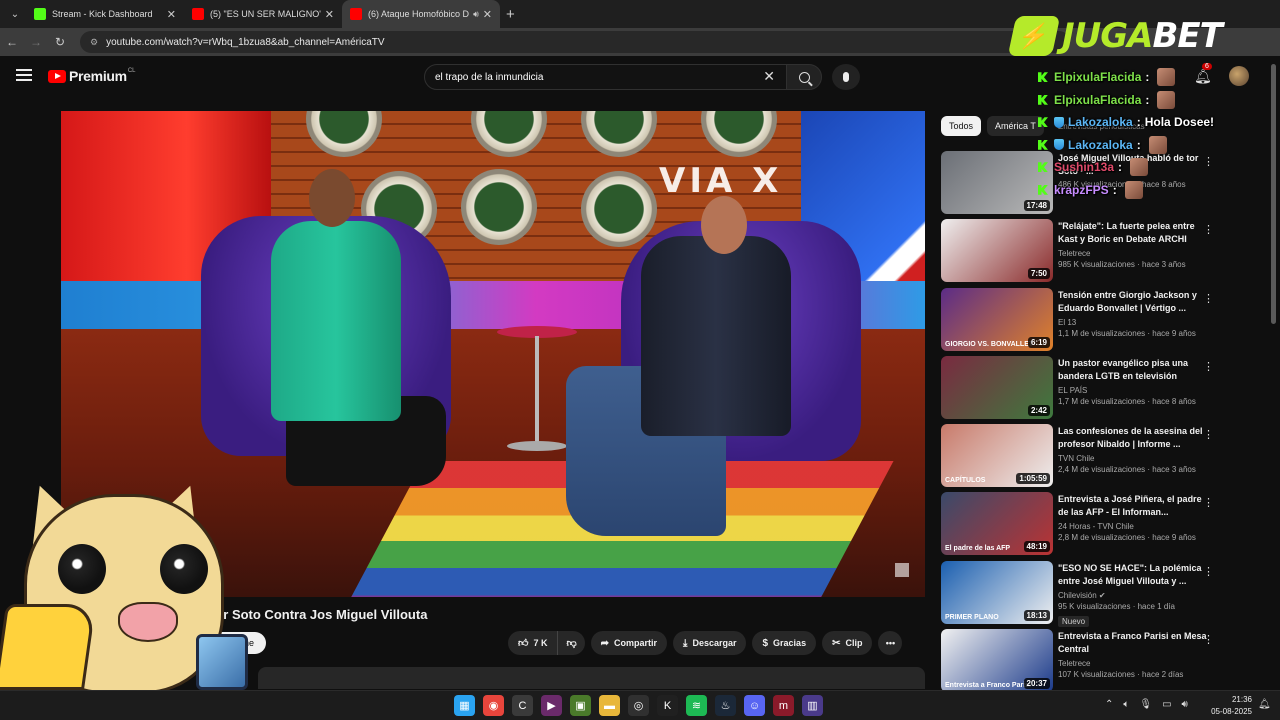 The image size is (1280, 720). What do you see at coordinates (606, 77) in the screenshot?
I see `search-input: el trapo de la inmundicia ✕` at bounding box center [606, 77].